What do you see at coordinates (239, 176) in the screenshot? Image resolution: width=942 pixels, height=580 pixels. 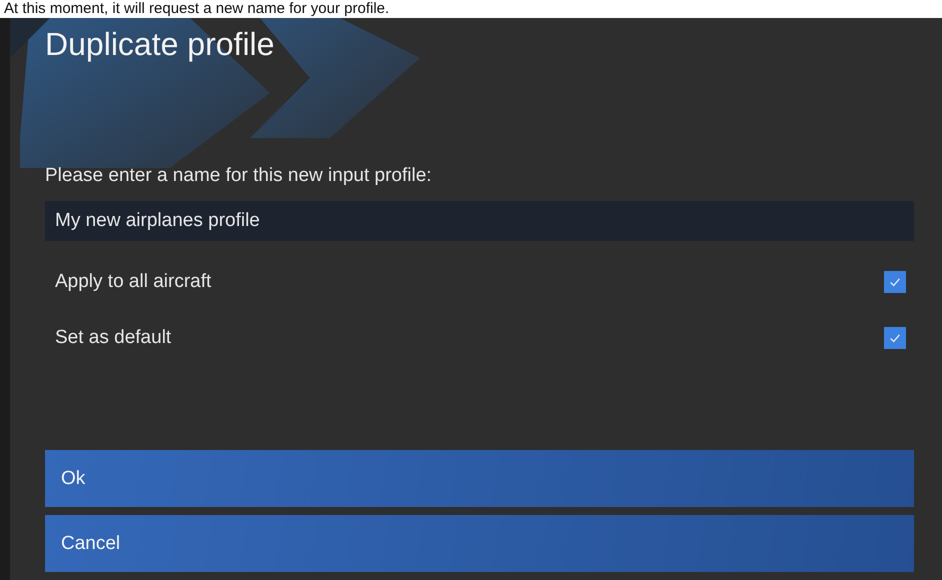 I see `prompt-text: Please enter a name for this new input profile:` at bounding box center [239, 176].